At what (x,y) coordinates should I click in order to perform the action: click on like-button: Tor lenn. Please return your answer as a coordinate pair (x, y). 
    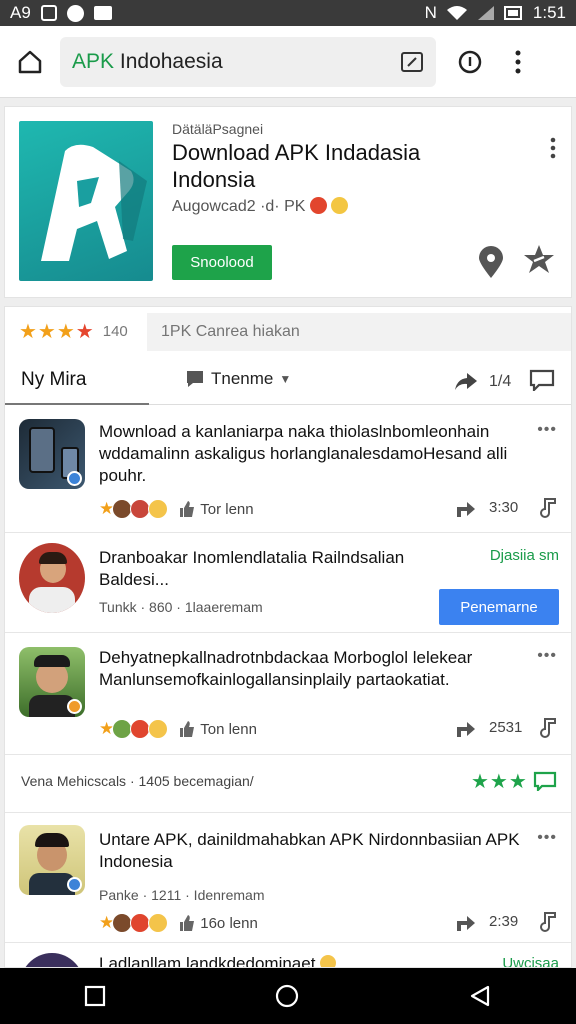
    Looking at the image, I should click on (216, 509).